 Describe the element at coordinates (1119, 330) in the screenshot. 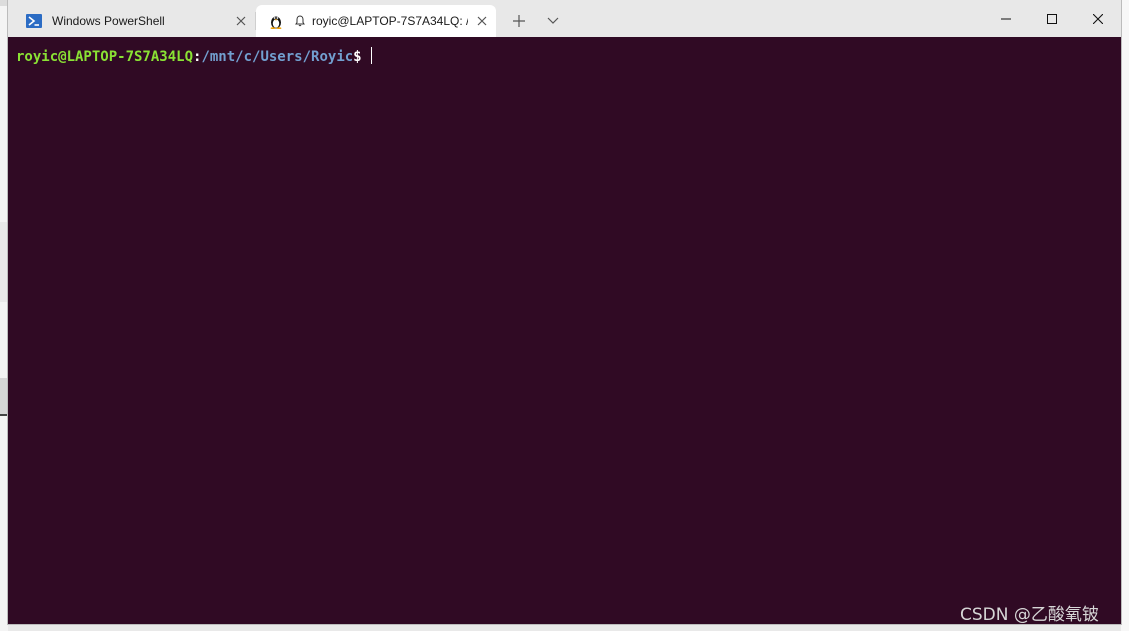

I see `scrollbar` at that location.